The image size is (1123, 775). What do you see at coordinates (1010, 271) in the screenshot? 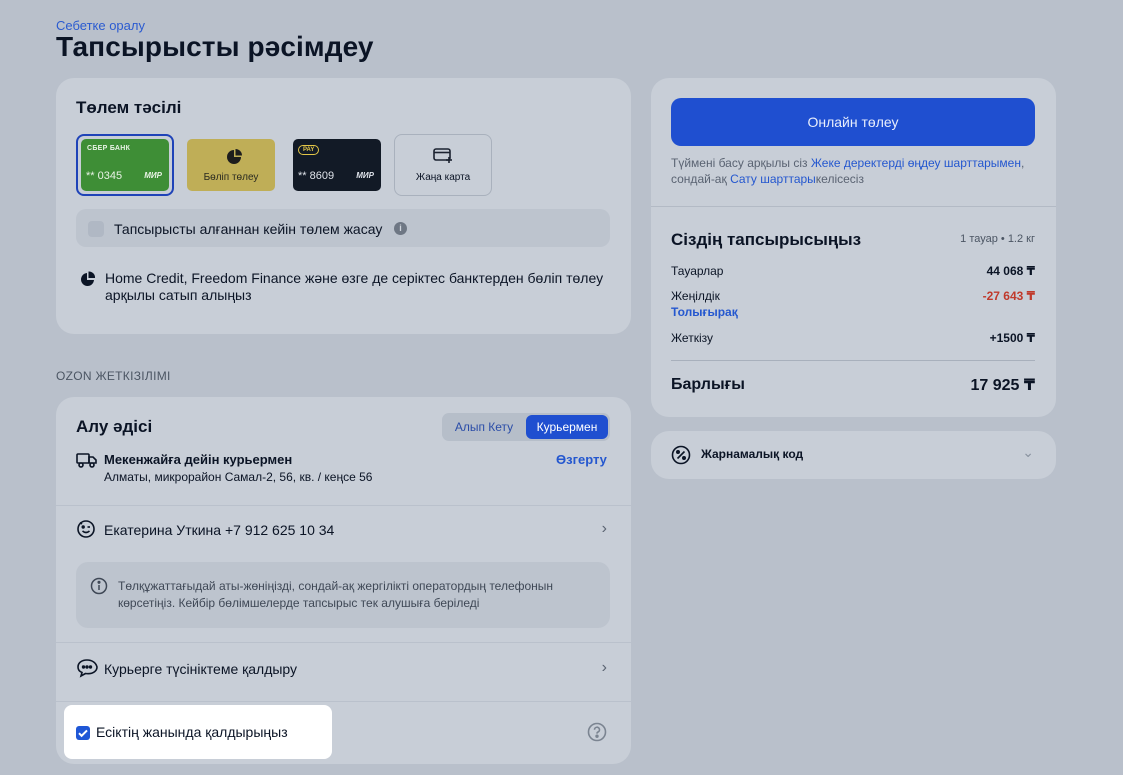
I see `goods-value: 44 068 ₸` at bounding box center [1010, 271].